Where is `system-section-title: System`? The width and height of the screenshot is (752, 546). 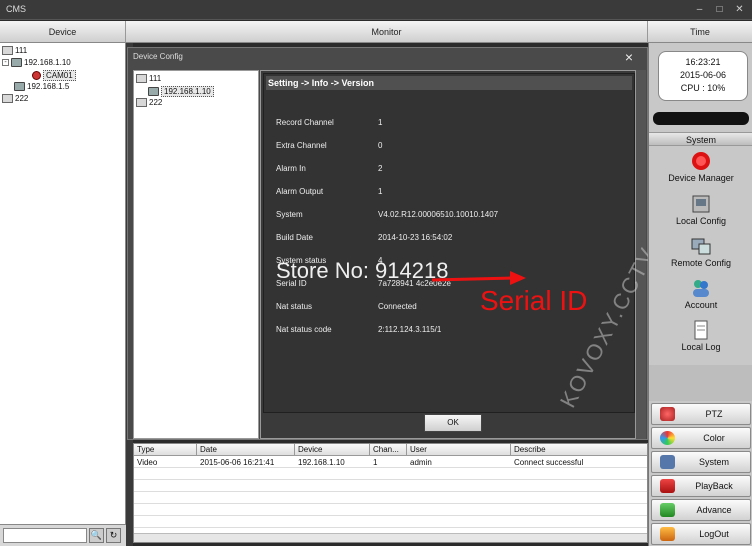 system-section-title: System is located at coordinates (700, 139).